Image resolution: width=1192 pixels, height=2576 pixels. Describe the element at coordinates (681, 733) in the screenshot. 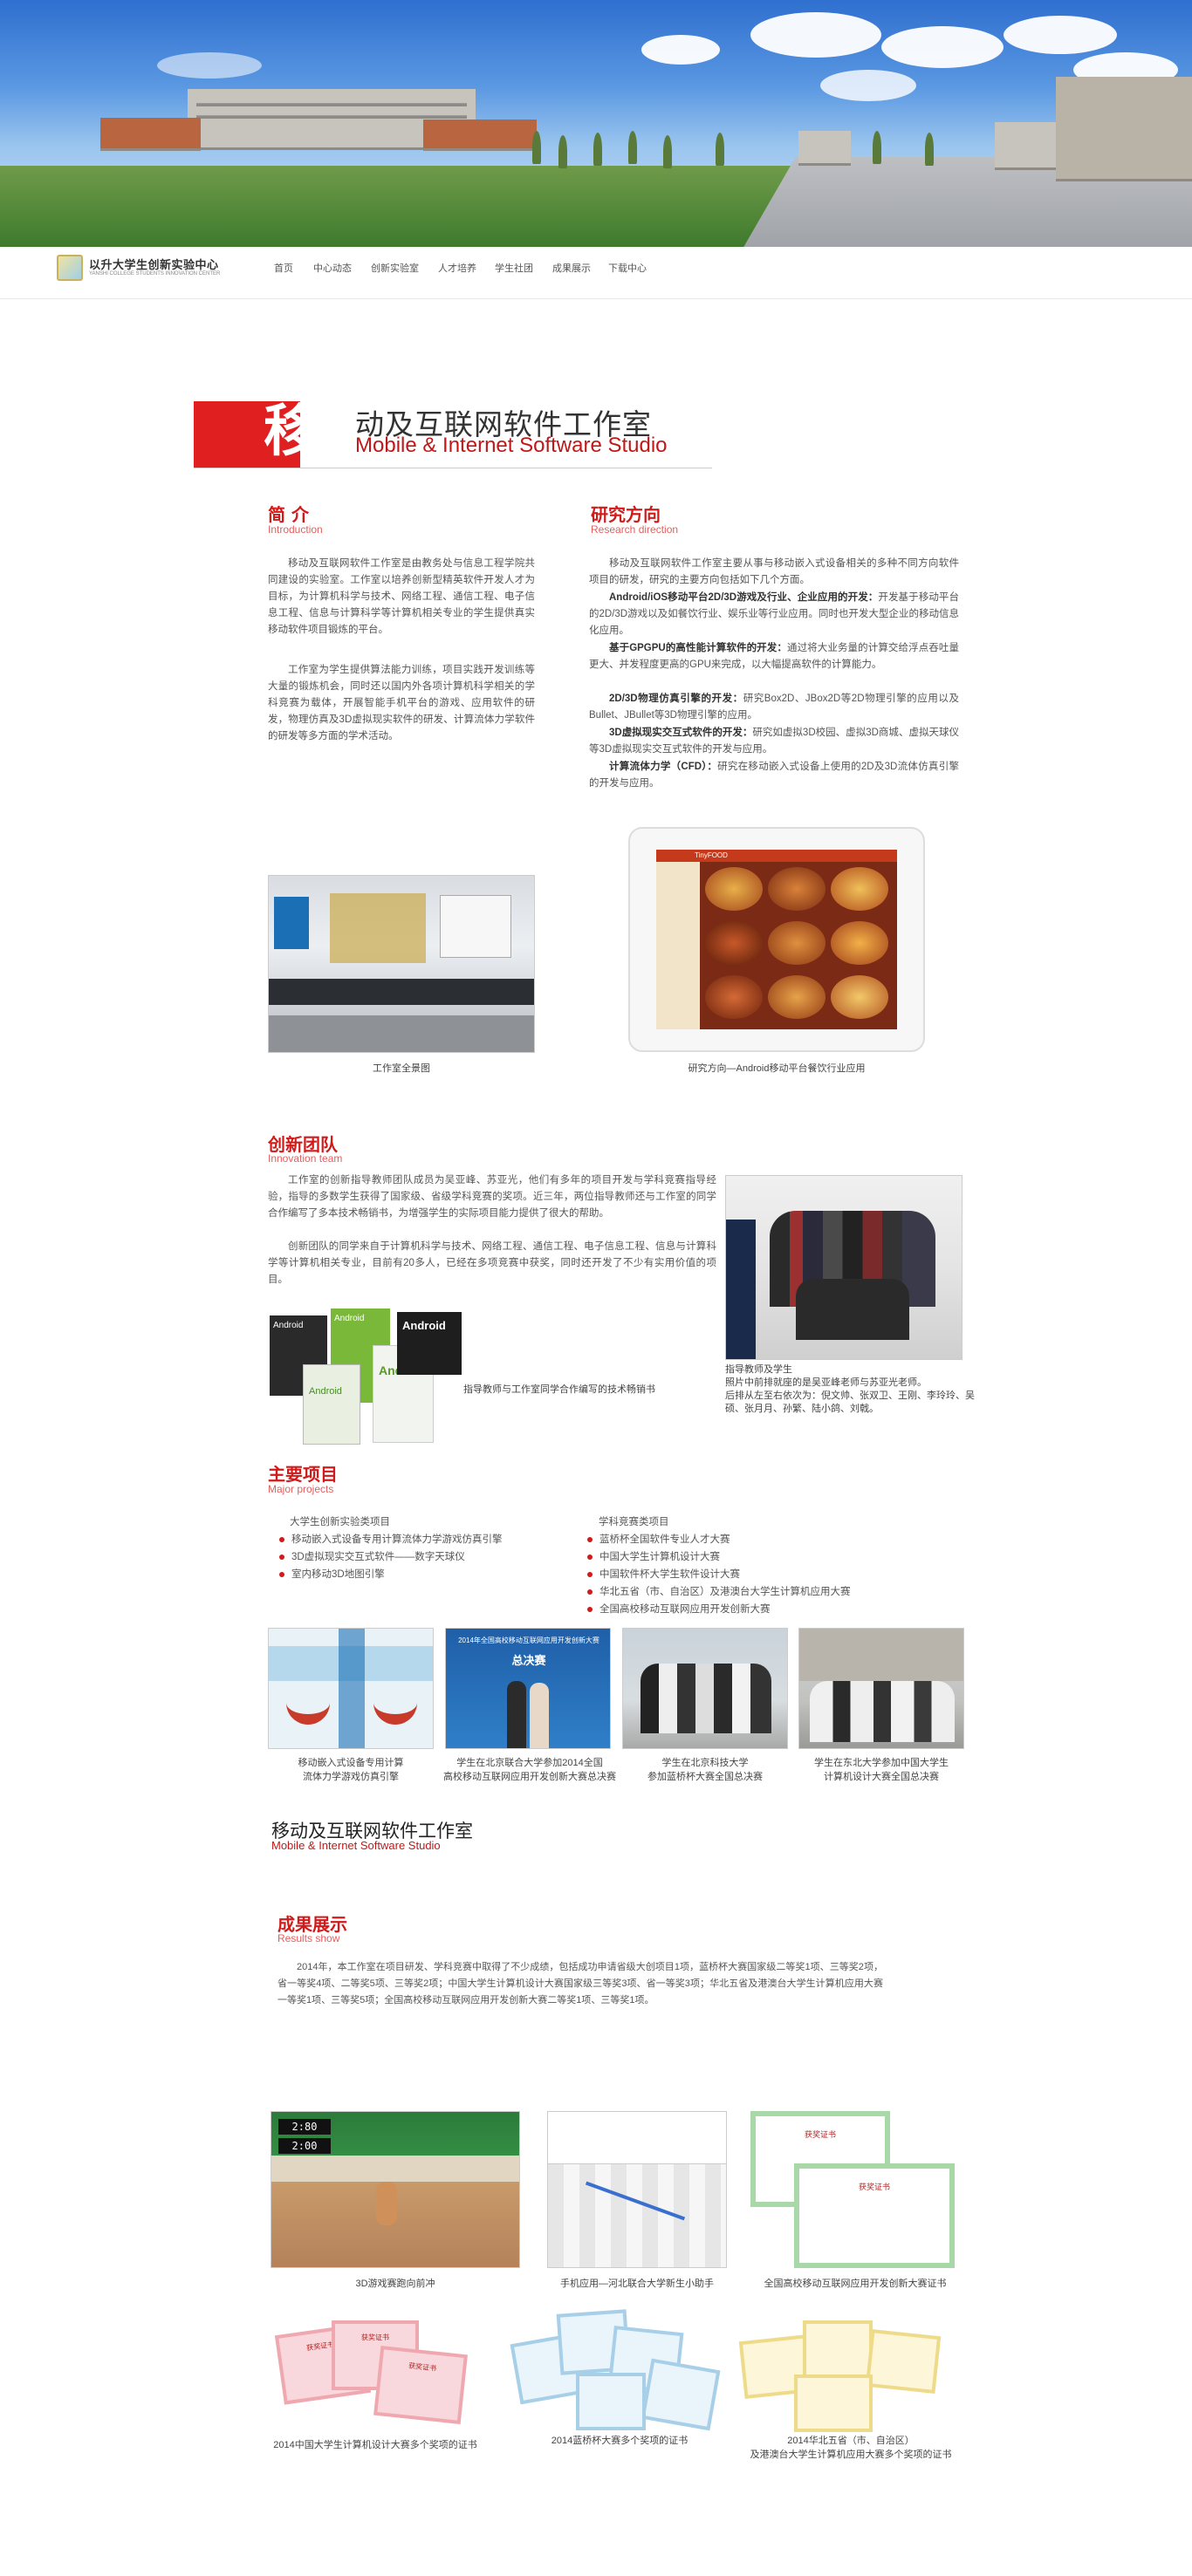

I see `research-item-head: 3D虚拟现实交互式软件的开发：` at that location.